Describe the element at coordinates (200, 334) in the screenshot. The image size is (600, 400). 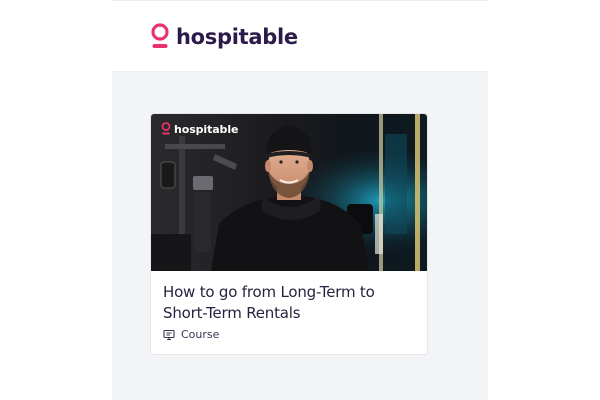
I see `course-type-label: Course` at that location.